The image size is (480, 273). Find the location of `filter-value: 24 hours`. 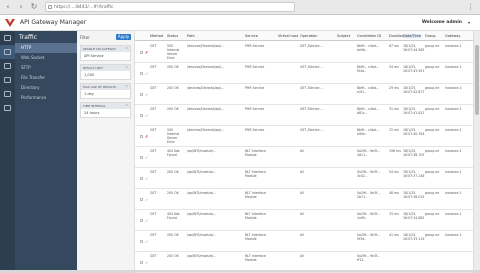

filter-value: 24 hours is located at coordinates (105, 113).